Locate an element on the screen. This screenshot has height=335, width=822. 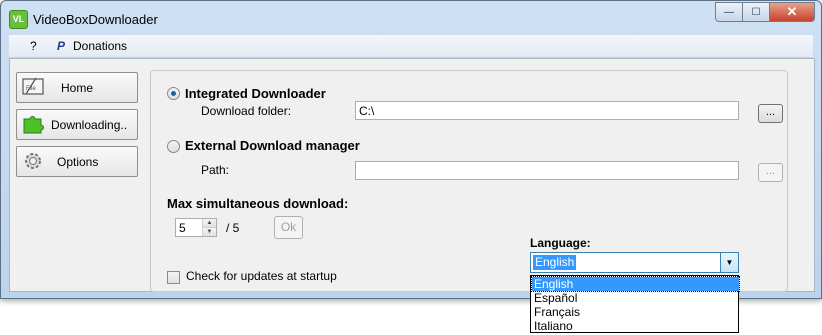
sidebar-item-label: Home is located at coordinates (77, 88).